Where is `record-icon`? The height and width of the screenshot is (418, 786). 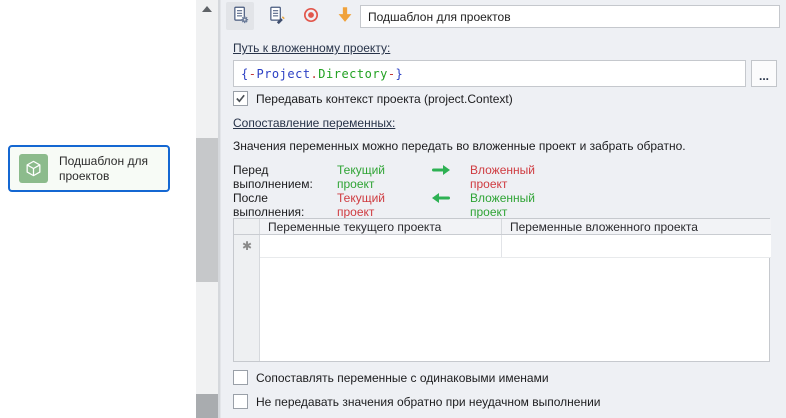
record-icon is located at coordinates (311, 16).